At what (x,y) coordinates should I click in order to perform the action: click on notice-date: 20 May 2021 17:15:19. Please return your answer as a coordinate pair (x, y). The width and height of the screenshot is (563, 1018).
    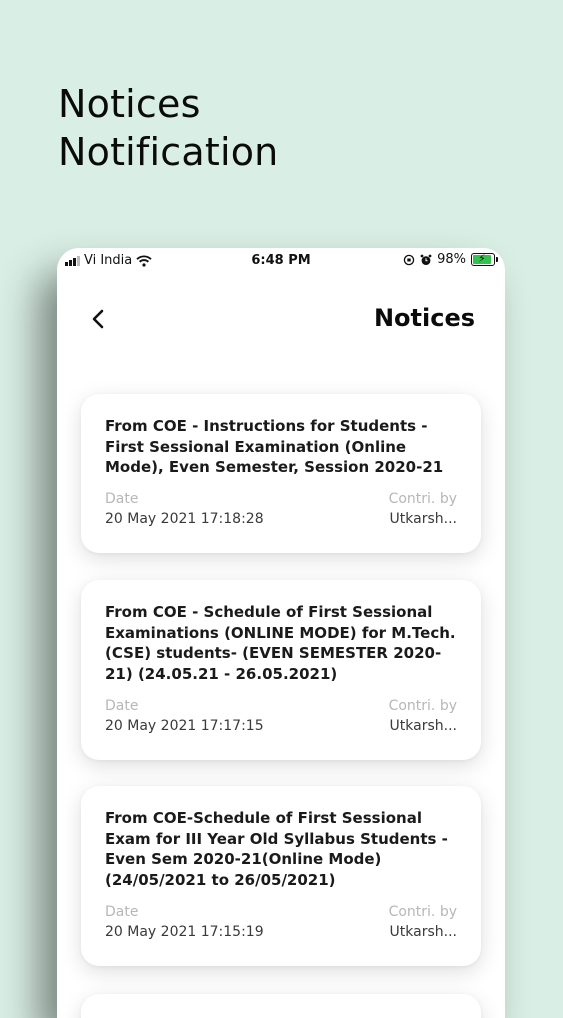
    Looking at the image, I should click on (184, 932).